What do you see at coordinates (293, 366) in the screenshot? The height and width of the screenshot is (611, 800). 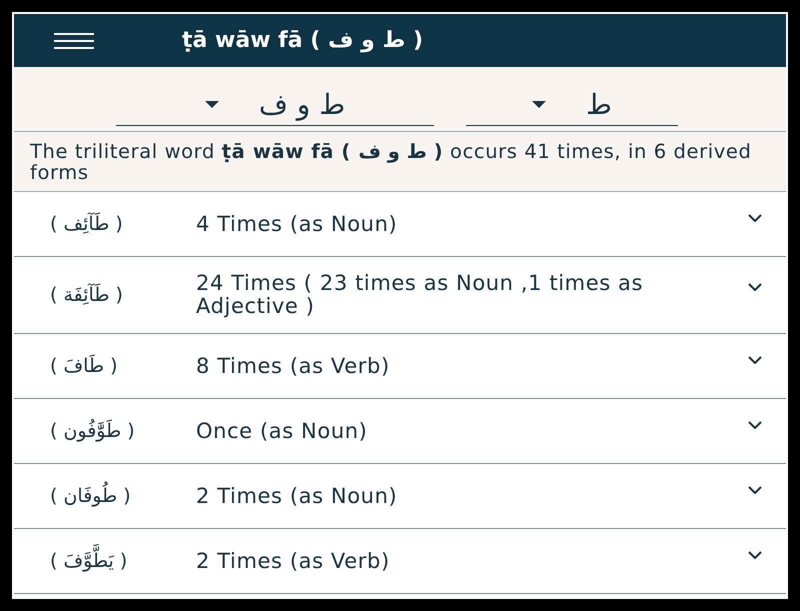 I see `occurrence-text: 8 Times (as Verb)` at bounding box center [293, 366].